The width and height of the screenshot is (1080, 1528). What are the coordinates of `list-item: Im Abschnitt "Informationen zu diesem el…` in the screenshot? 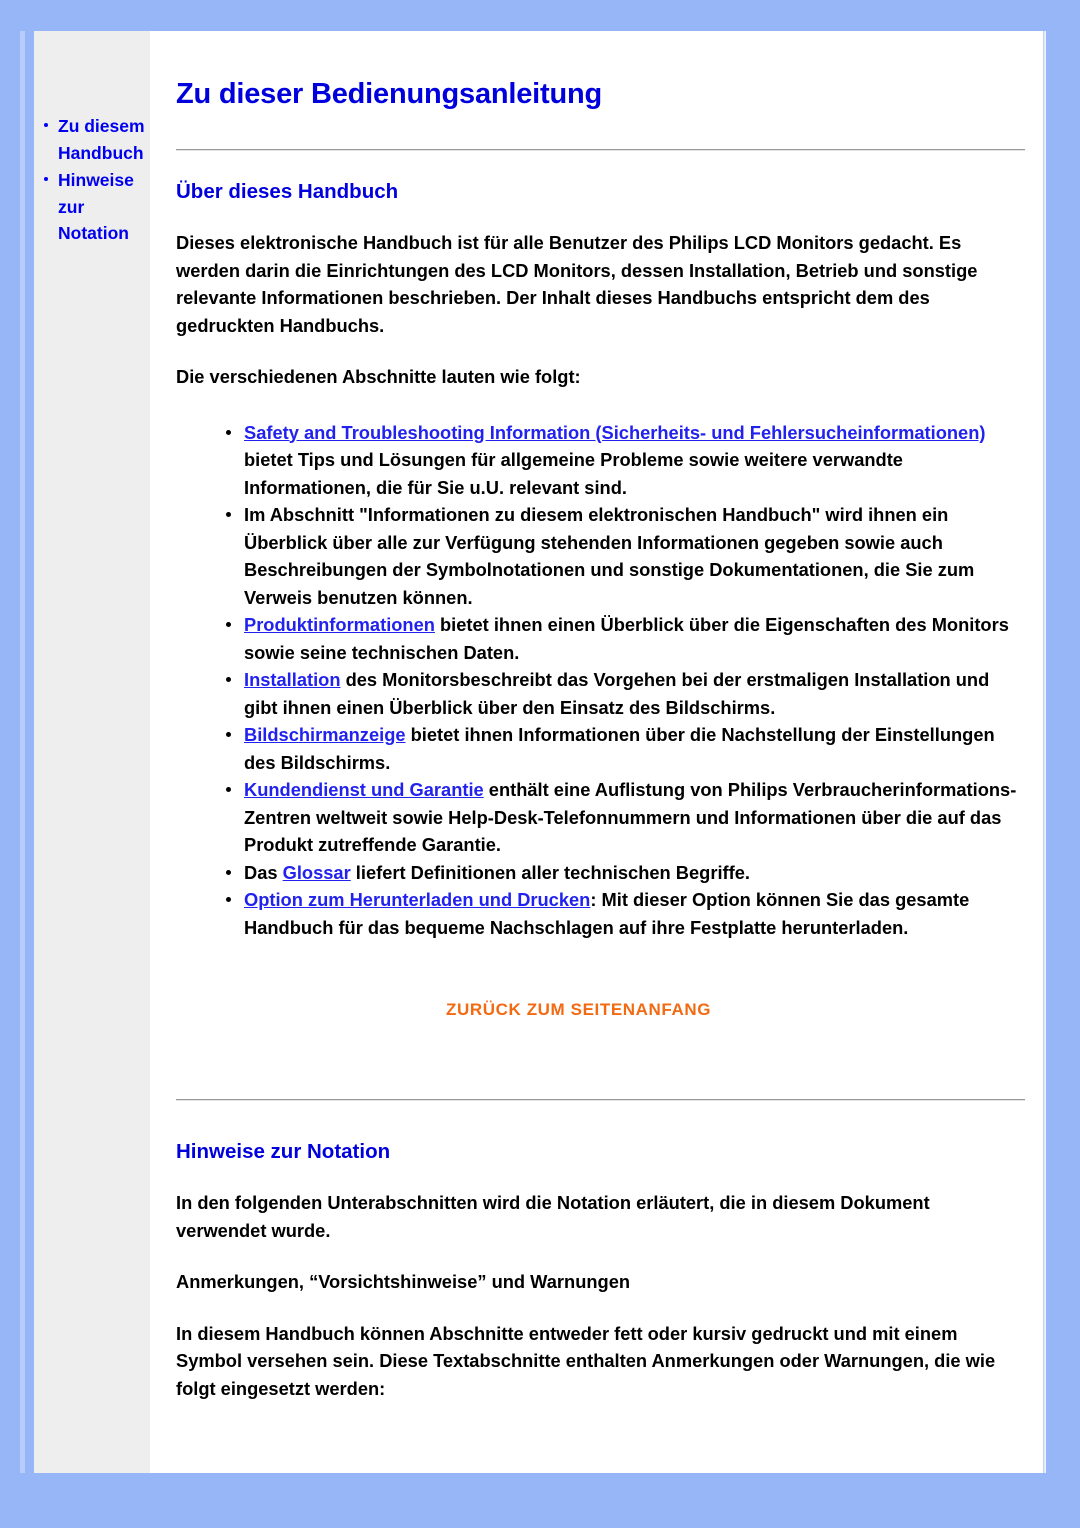 It's located at (600, 556).